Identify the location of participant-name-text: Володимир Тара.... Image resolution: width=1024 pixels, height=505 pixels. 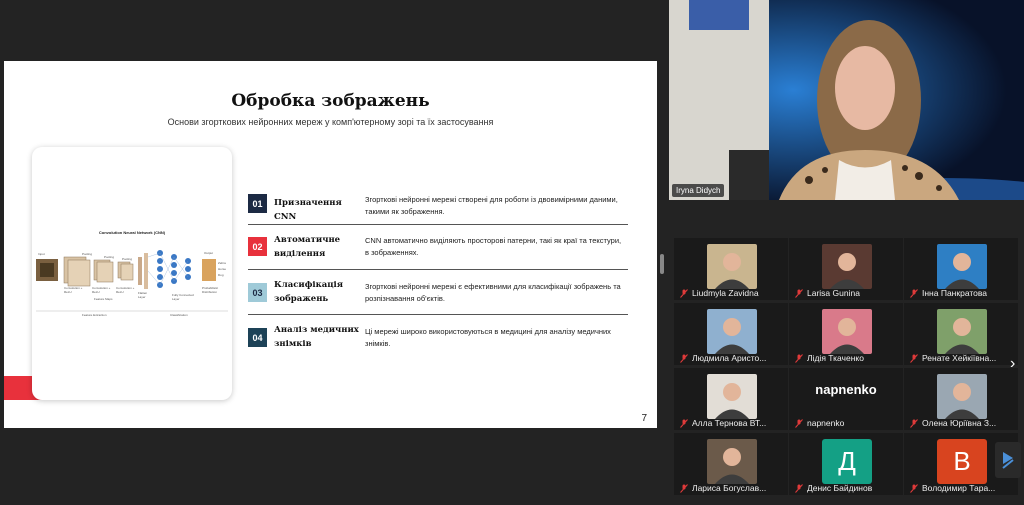
(959, 488).